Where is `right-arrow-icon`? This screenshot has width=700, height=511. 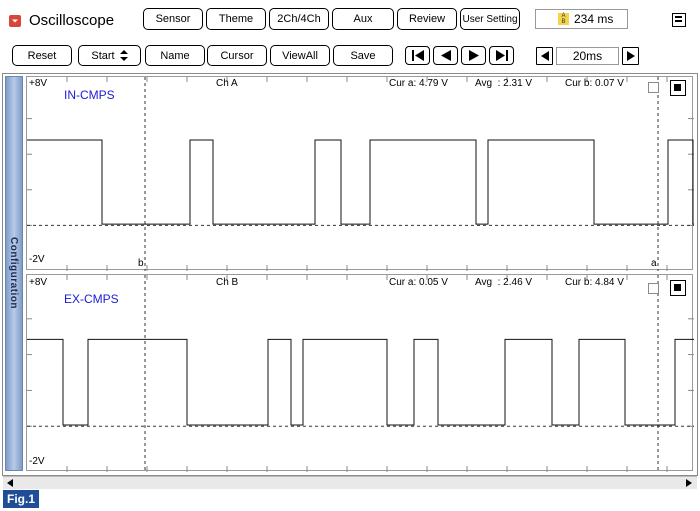
right-arrow-icon is located at coordinates (630, 56).